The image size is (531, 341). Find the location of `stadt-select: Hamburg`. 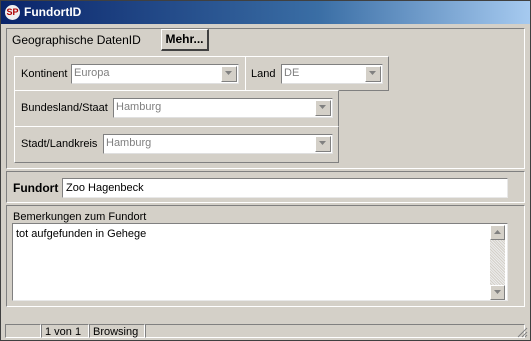

stadt-select: Hamburg is located at coordinates (218, 144).